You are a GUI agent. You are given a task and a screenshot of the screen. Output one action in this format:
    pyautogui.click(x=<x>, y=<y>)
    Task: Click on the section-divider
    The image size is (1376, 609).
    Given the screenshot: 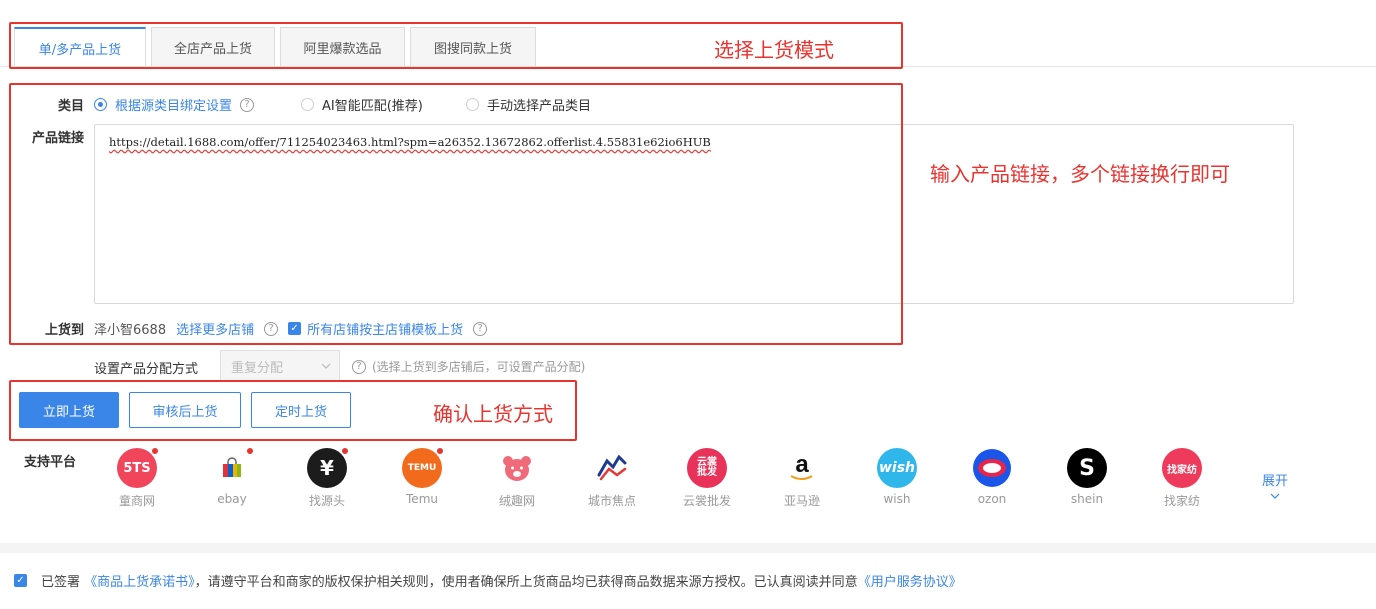 What is the action you would take?
    pyautogui.click(x=688, y=548)
    